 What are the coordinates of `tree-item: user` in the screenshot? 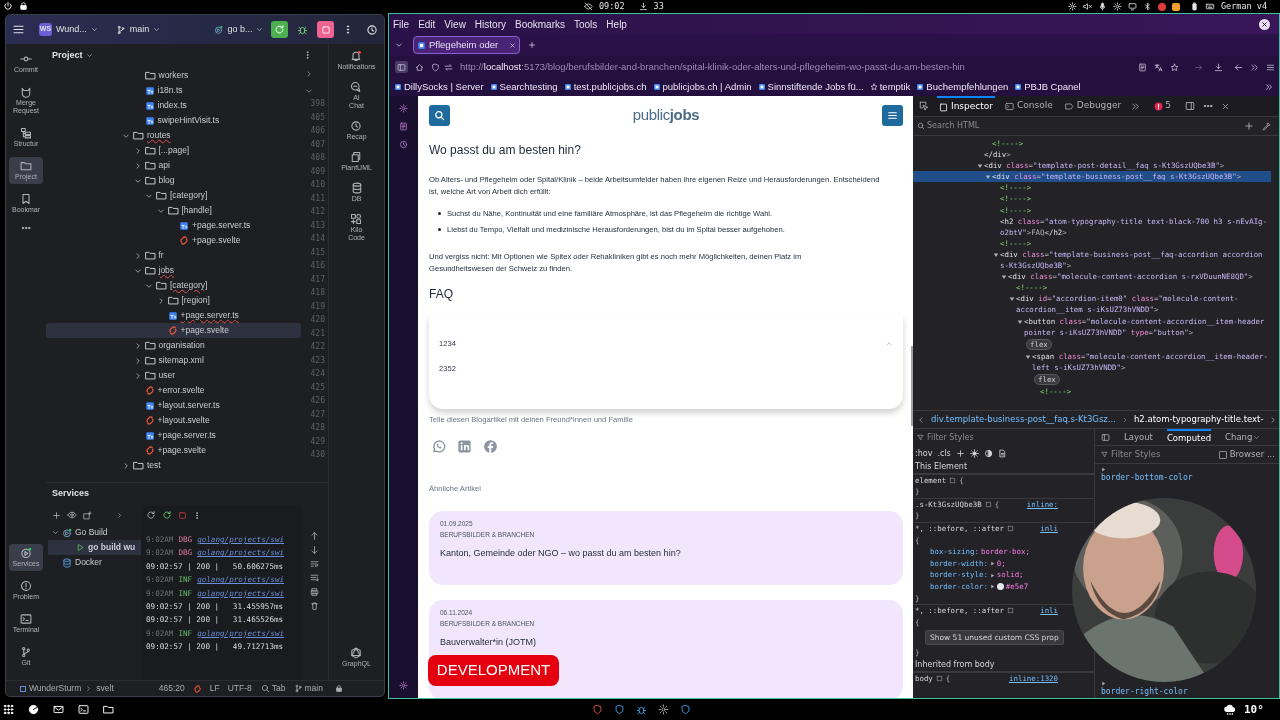 It's located at (173, 375).